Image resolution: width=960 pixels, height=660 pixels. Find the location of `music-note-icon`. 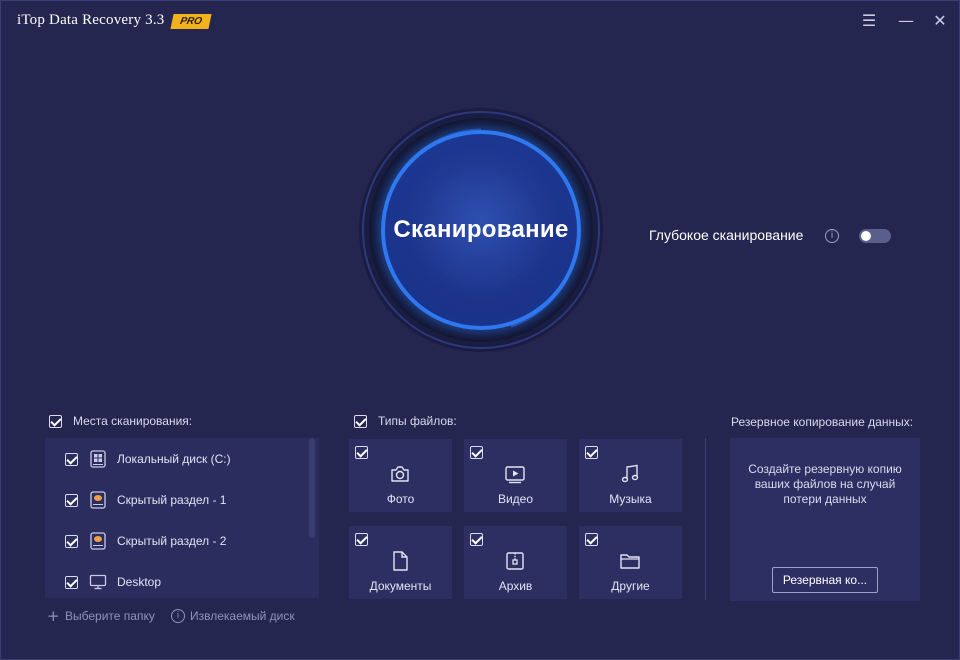

music-note-icon is located at coordinates (630, 473).